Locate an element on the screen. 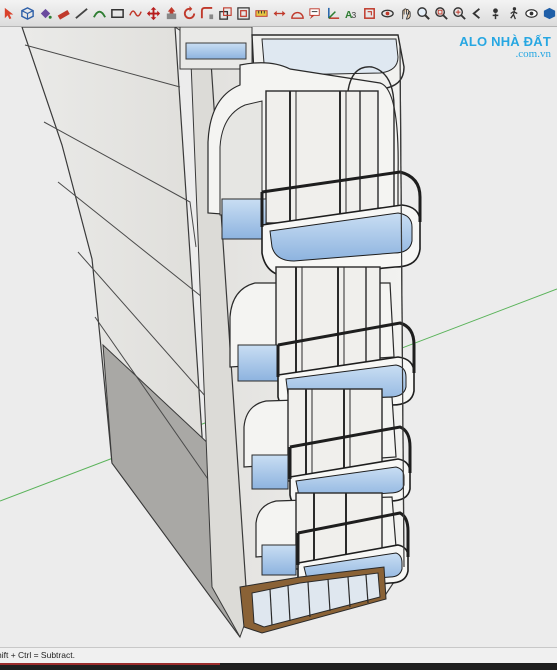  offset-tool-tool-button is located at coordinates (243, 13).